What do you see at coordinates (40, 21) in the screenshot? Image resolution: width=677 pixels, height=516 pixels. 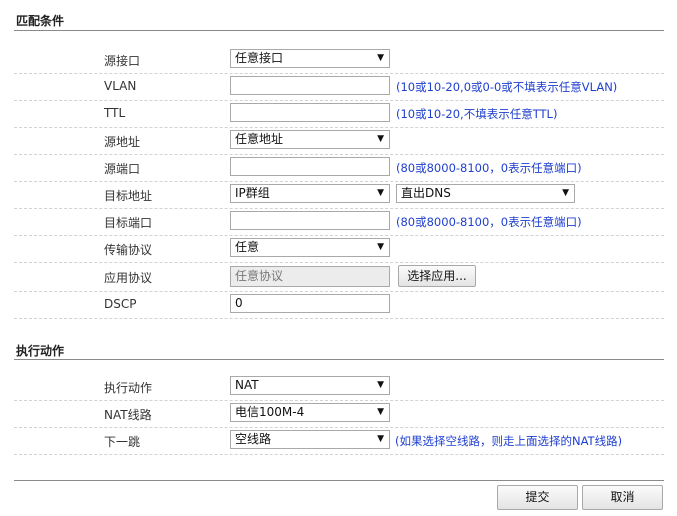 I see `match-section-title: 匹配条件` at bounding box center [40, 21].